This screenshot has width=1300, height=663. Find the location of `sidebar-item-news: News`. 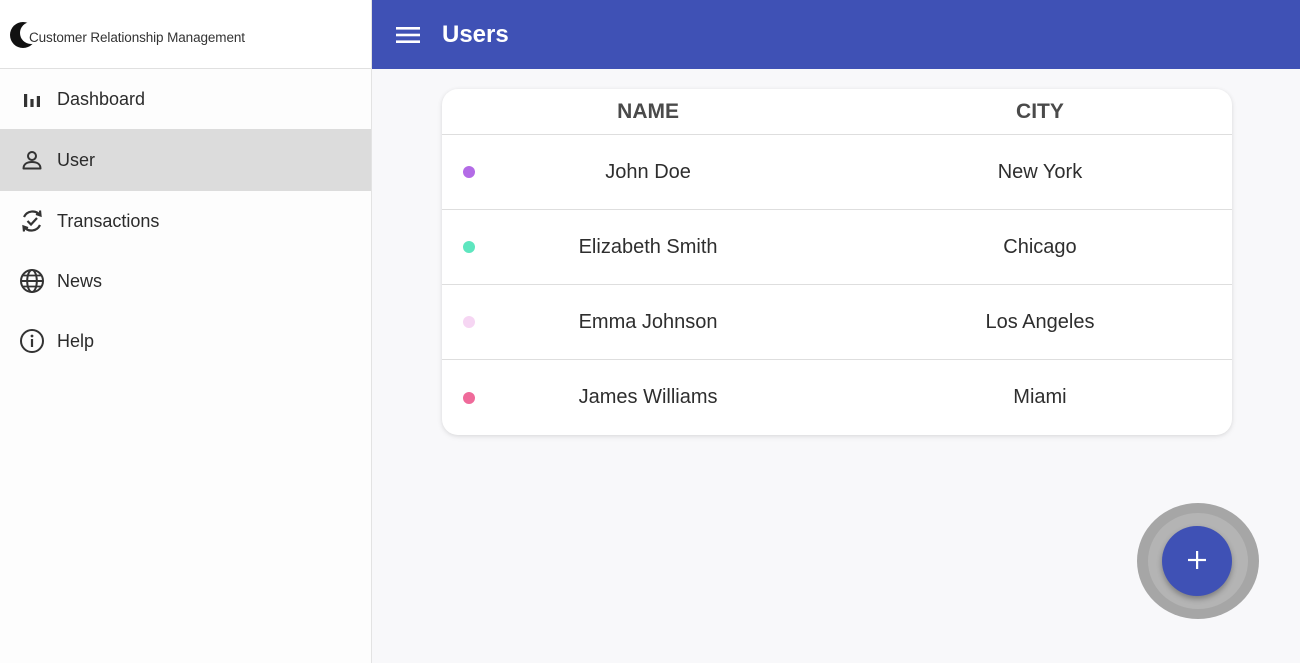

sidebar-item-news: News is located at coordinates (185, 281).